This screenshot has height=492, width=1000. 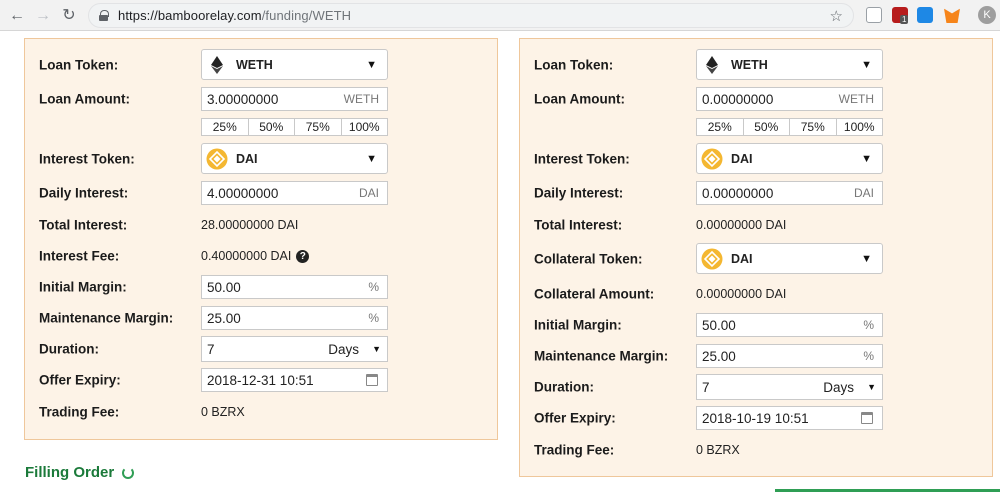 What do you see at coordinates (294, 193) in the screenshot?
I see `daily-interest-input: 4.00000000 DAI` at bounding box center [294, 193].